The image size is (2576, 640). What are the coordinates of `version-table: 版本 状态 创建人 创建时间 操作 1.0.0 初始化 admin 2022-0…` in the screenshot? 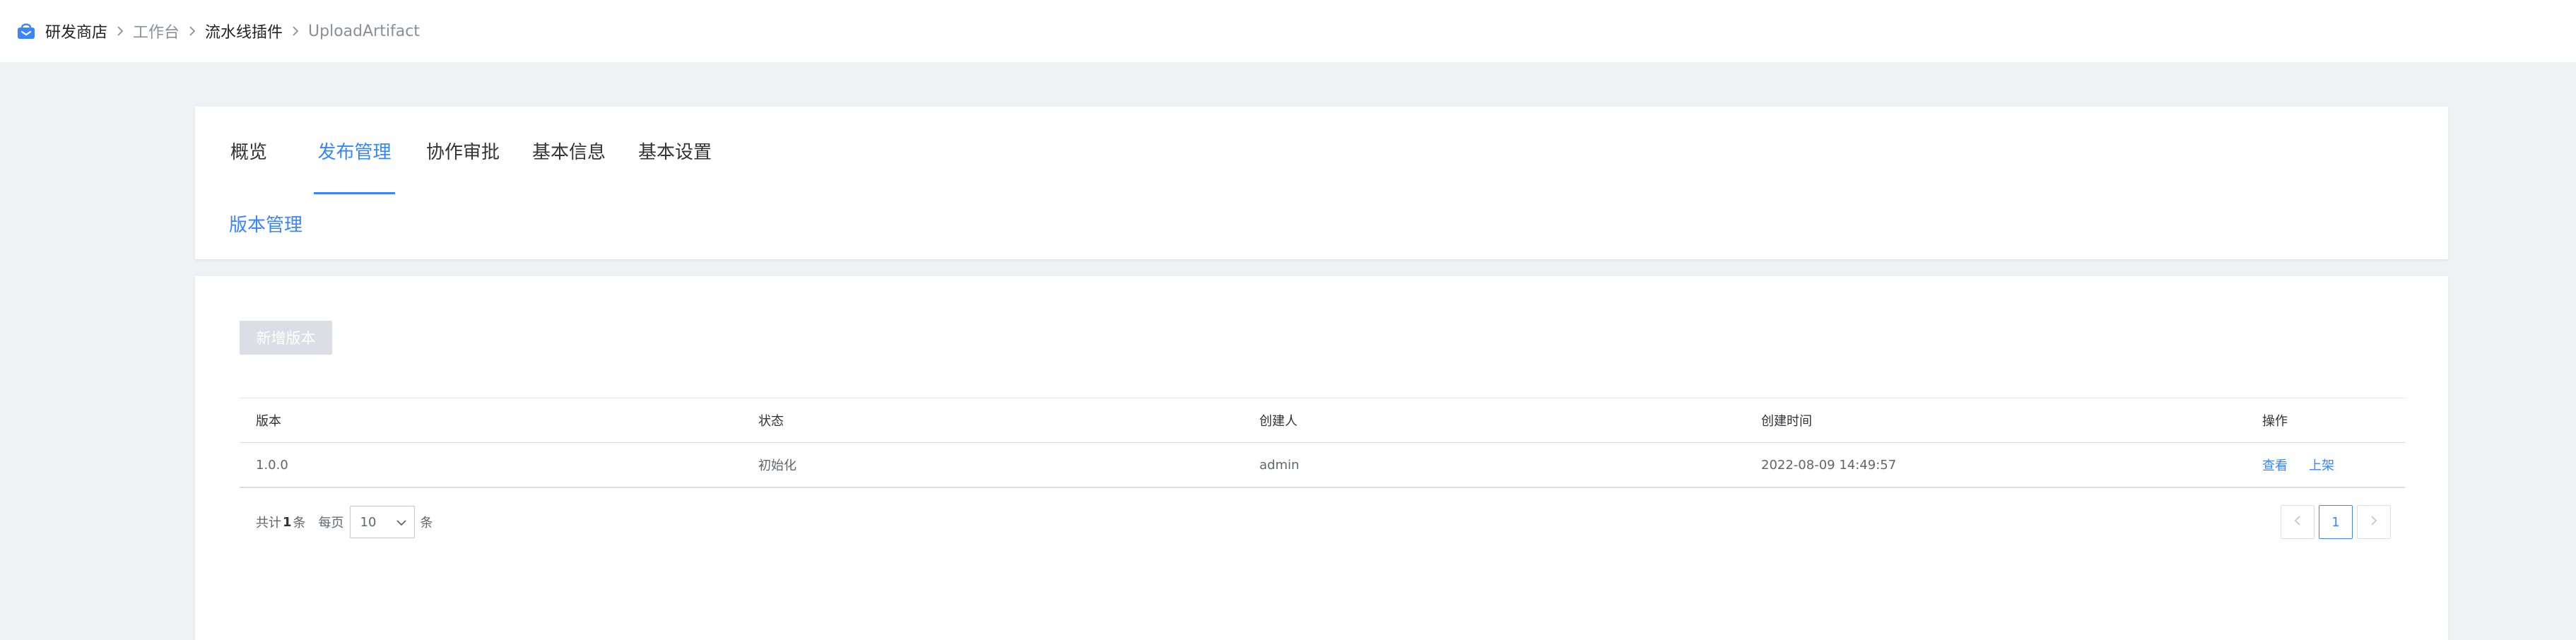 It's located at (1322, 443).